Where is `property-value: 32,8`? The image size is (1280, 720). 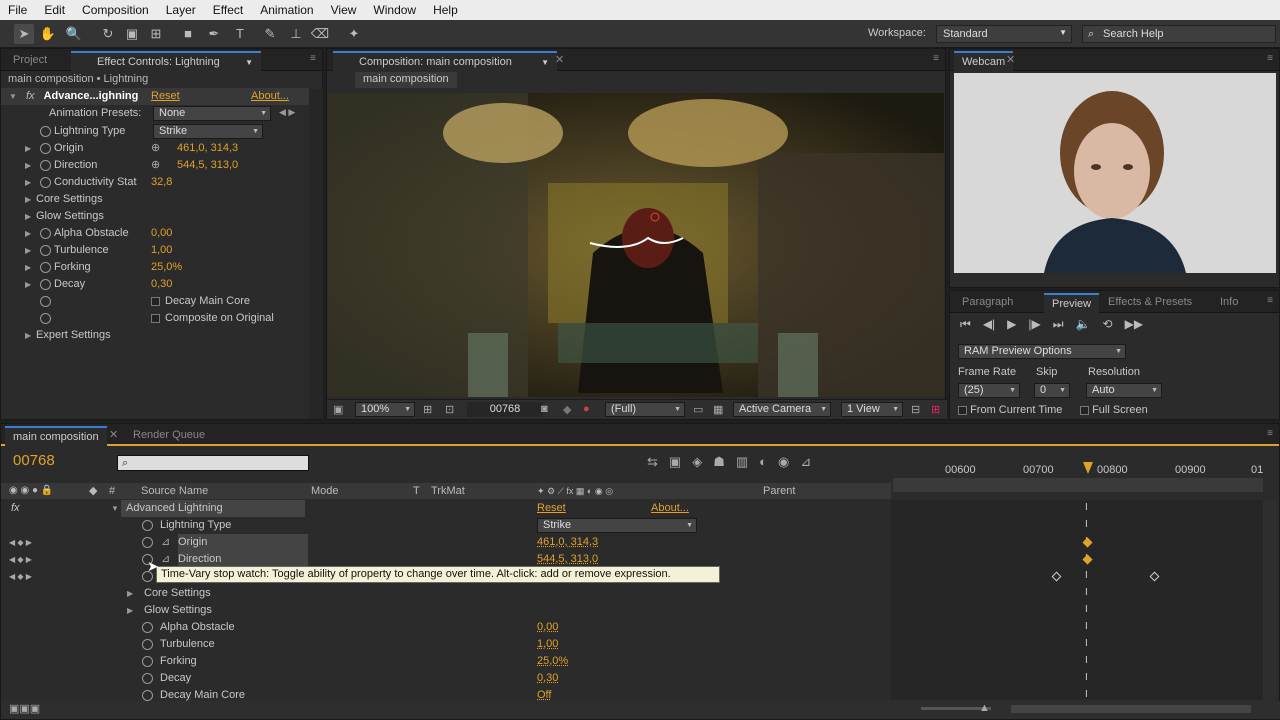 property-value: 32,8 is located at coordinates (161, 182).